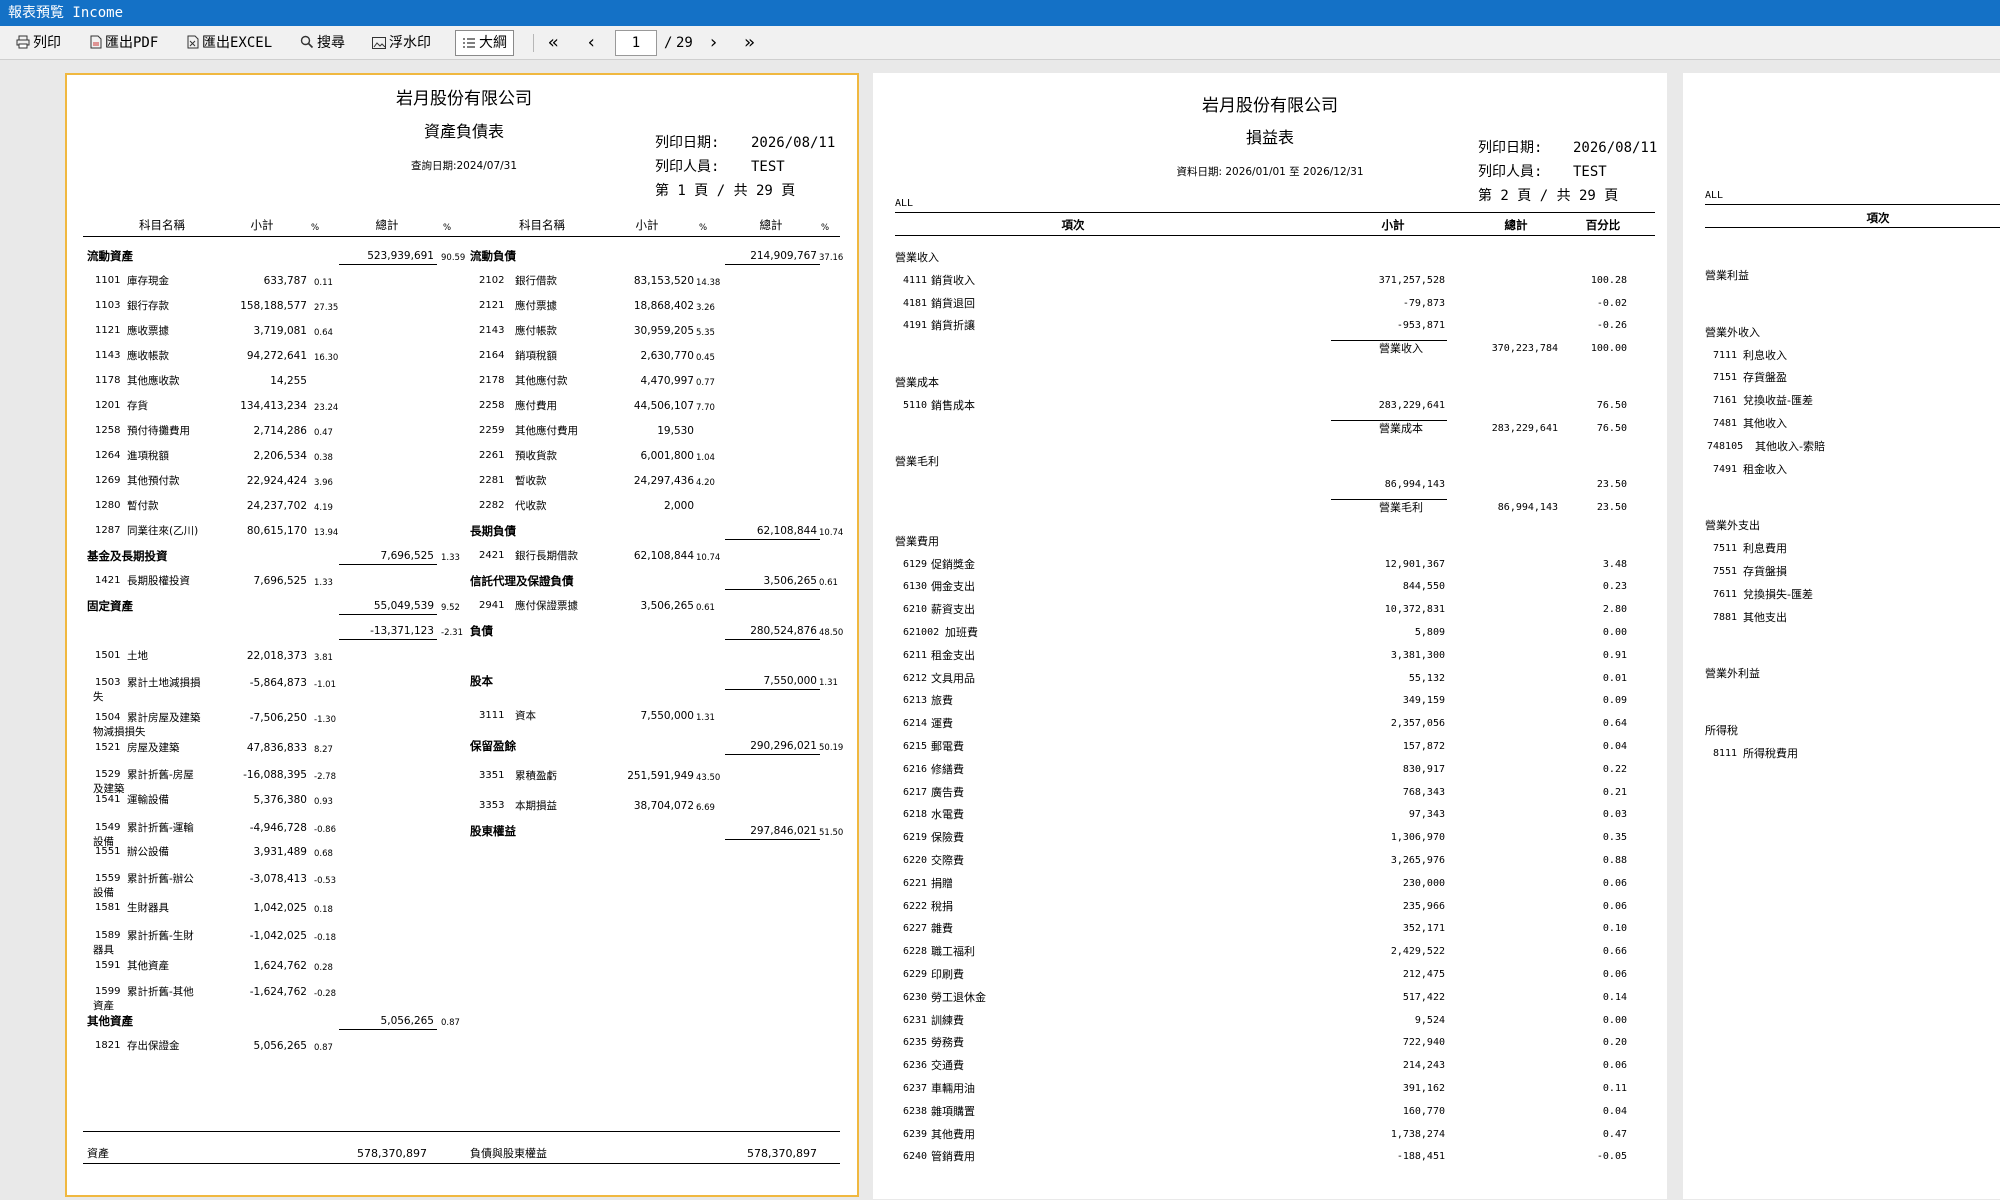 Image resolution: width=2000 pixels, height=1200 pixels. Describe the element at coordinates (1765, 617) in the screenshot. I see `account-name: 其他支出` at that location.